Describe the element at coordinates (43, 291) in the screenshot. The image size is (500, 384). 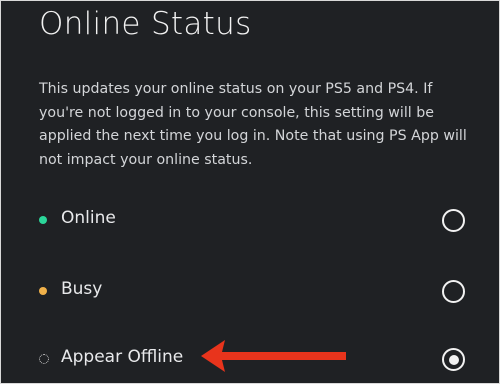
I see `busy-status-dot-icon` at that location.